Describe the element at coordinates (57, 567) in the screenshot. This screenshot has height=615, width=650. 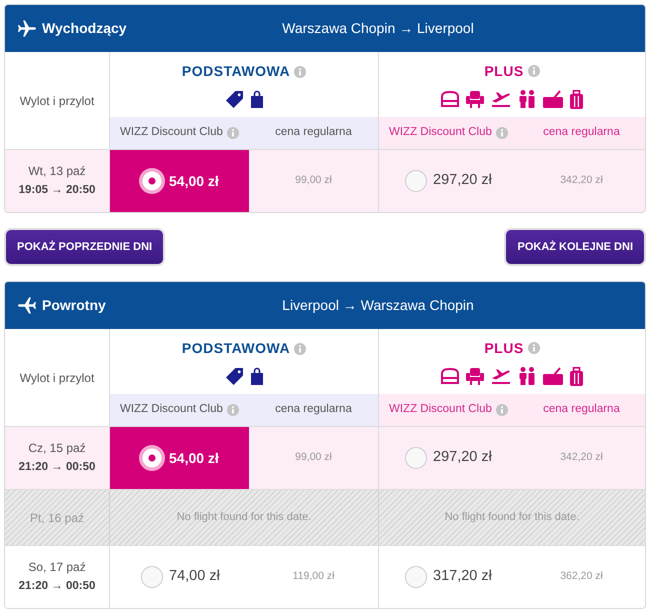
I see `date-text: So, 17 paź` at that location.